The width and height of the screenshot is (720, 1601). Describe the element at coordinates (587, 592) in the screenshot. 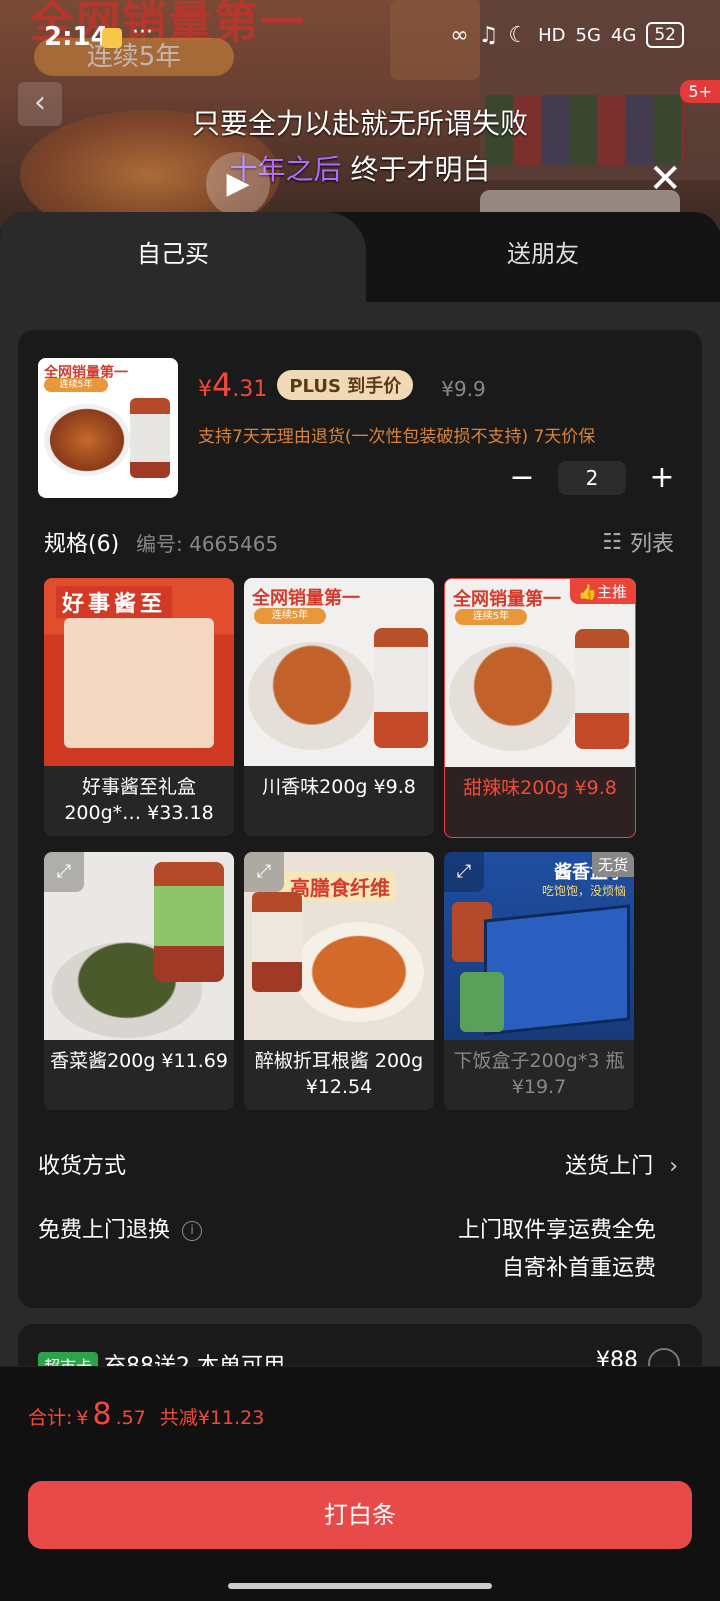

I see `thumbs-up-icon: 👍` at that location.